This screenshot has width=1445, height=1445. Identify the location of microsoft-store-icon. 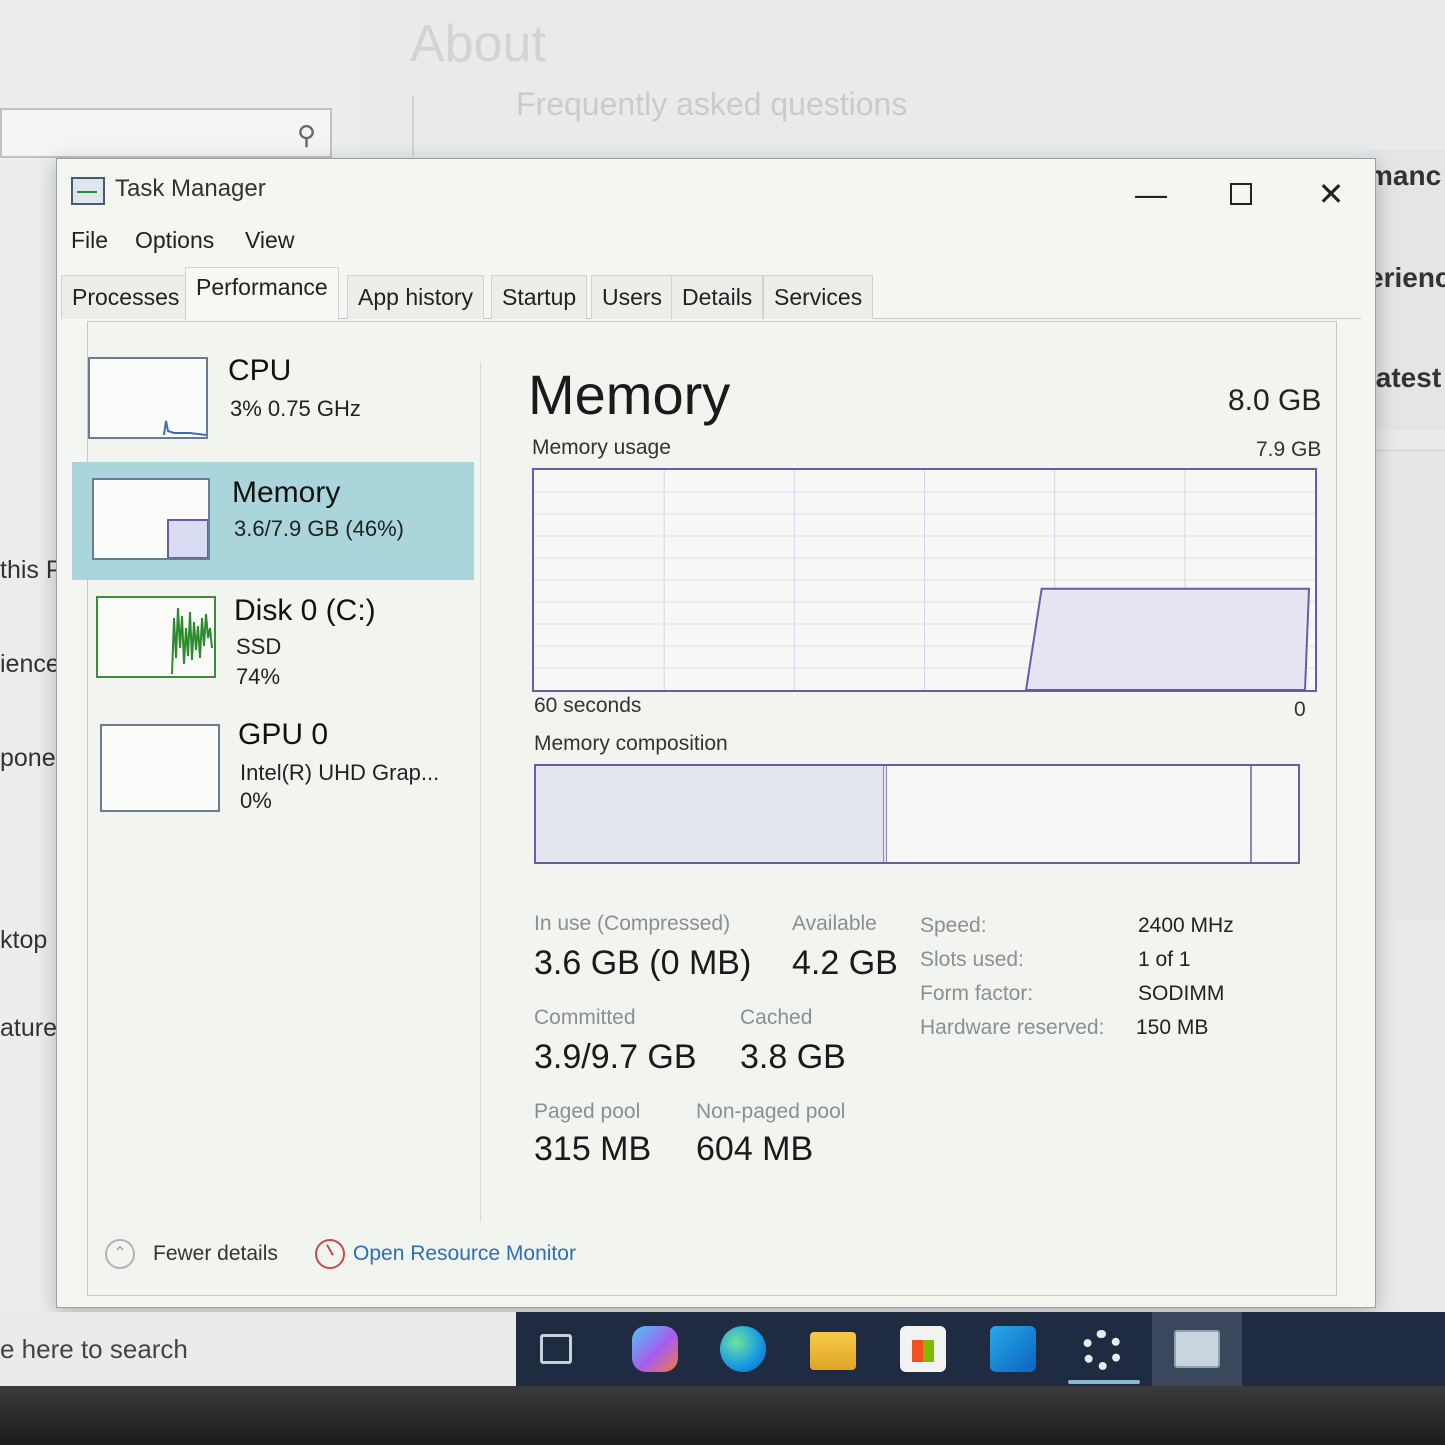
(923, 1349).